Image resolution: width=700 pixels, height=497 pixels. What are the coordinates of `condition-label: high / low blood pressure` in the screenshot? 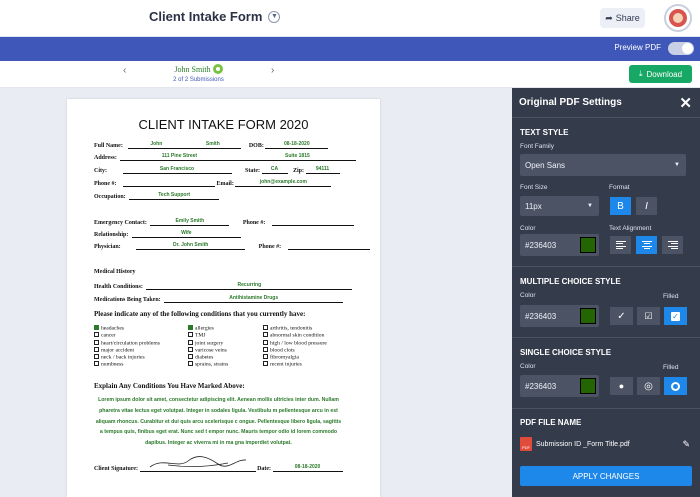 It's located at (298, 343).